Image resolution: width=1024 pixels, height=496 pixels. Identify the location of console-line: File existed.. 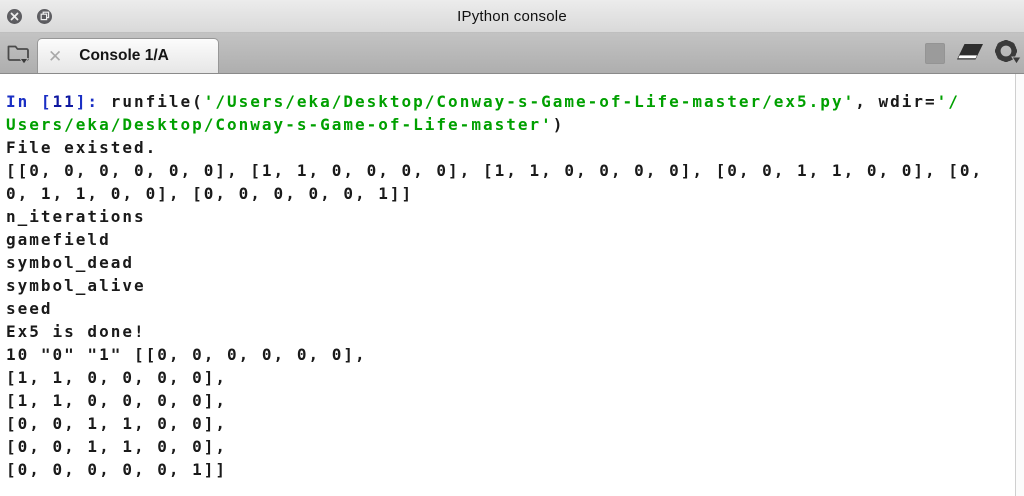
(82, 147).